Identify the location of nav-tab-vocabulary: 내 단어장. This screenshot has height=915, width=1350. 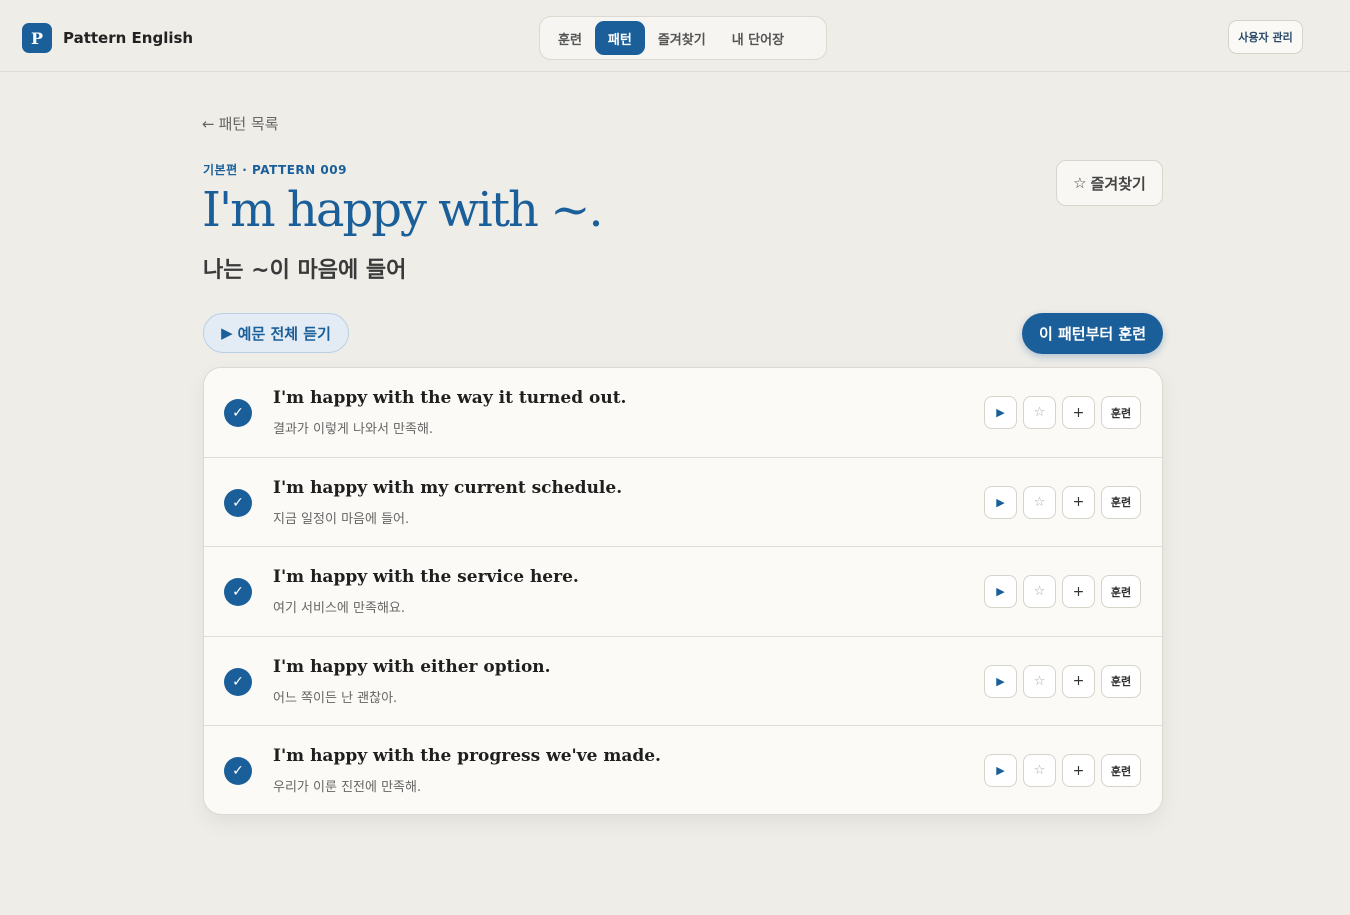
(758, 38).